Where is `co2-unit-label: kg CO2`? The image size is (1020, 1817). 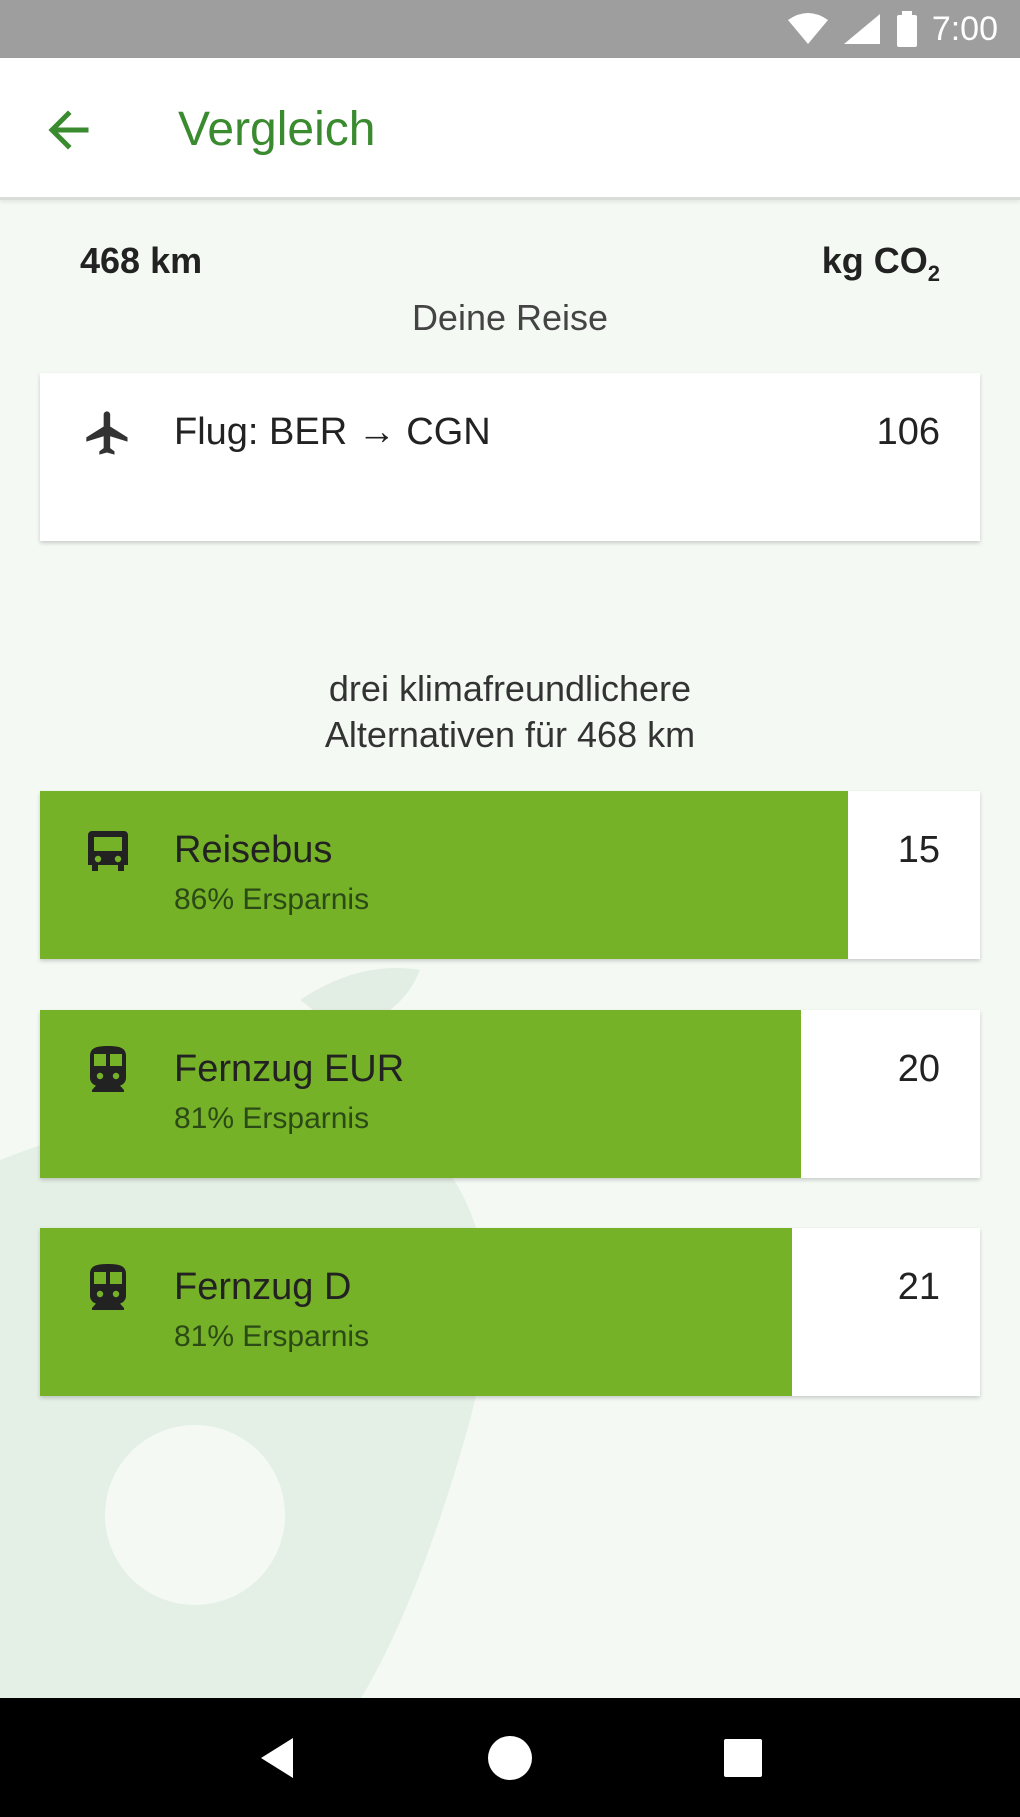 co2-unit-label: kg CO2 is located at coordinates (881, 263).